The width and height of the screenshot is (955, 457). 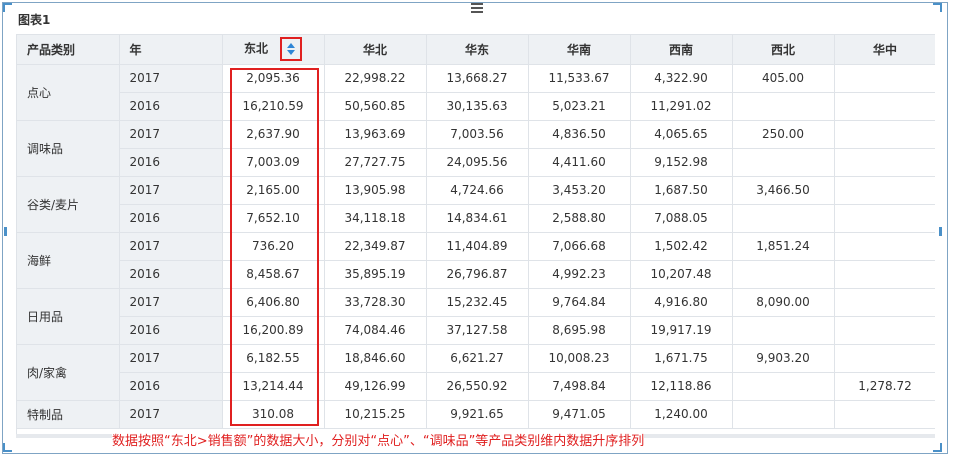 What do you see at coordinates (7, 447) in the screenshot?
I see `resize-corner-bottom-left` at bounding box center [7, 447].